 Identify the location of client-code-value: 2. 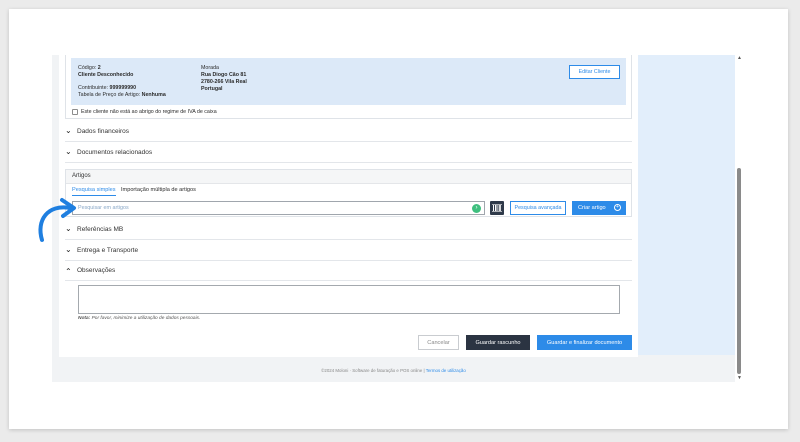
(99, 68).